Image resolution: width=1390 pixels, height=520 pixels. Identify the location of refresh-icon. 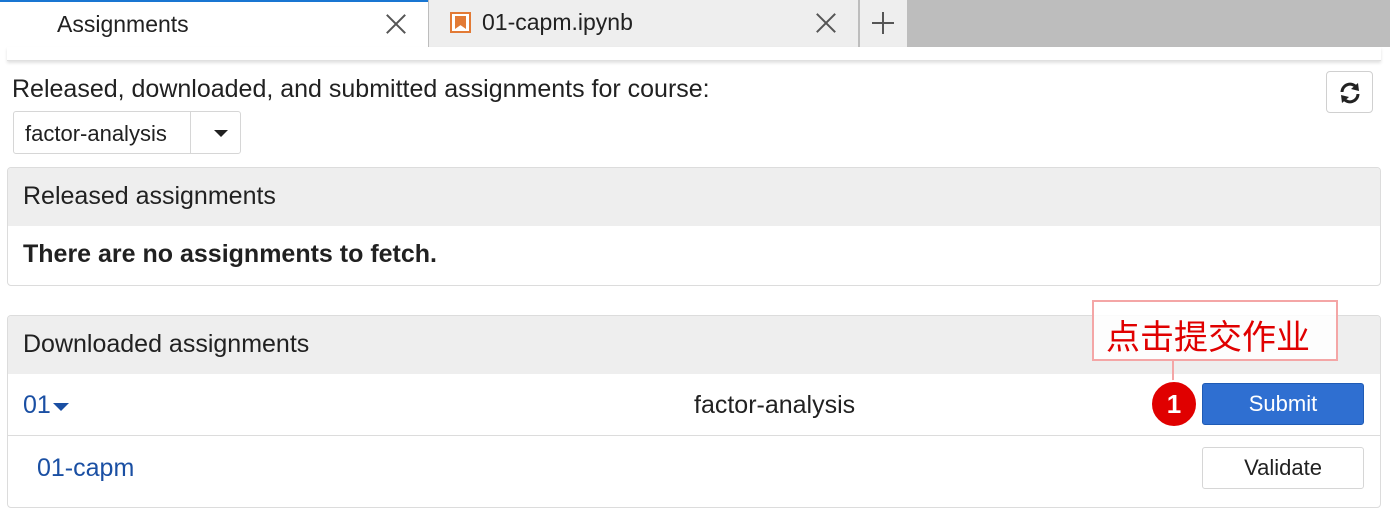
(1350, 93).